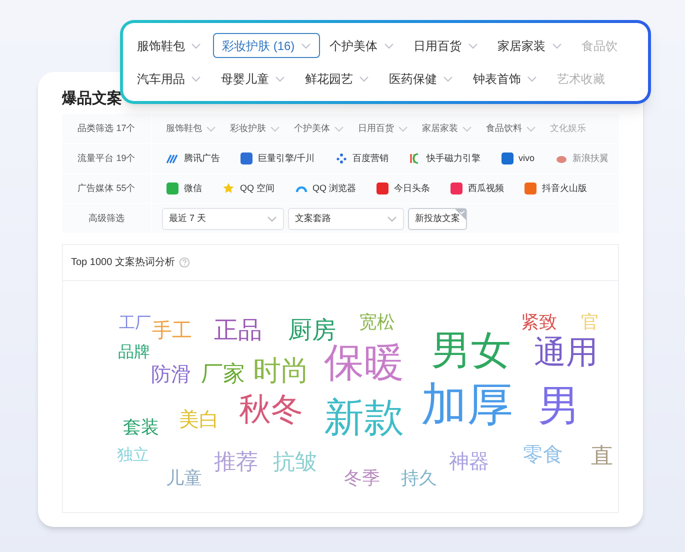 The height and width of the screenshot is (552, 685). I want to click on category-dropdown: 日用百货, so click(383, 129).